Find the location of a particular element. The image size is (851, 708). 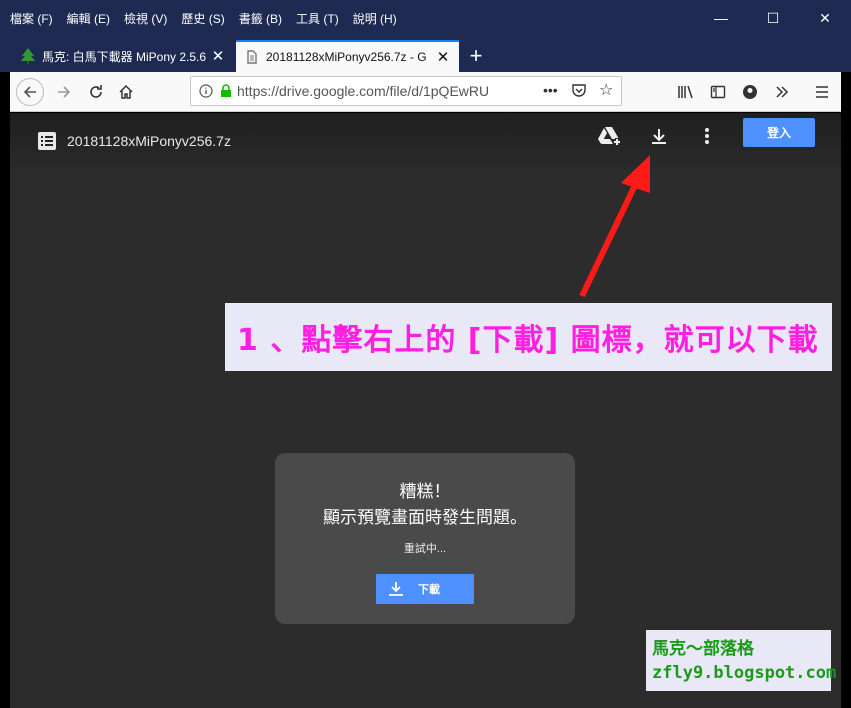

lock-icon is located at coordinates (226, 90).